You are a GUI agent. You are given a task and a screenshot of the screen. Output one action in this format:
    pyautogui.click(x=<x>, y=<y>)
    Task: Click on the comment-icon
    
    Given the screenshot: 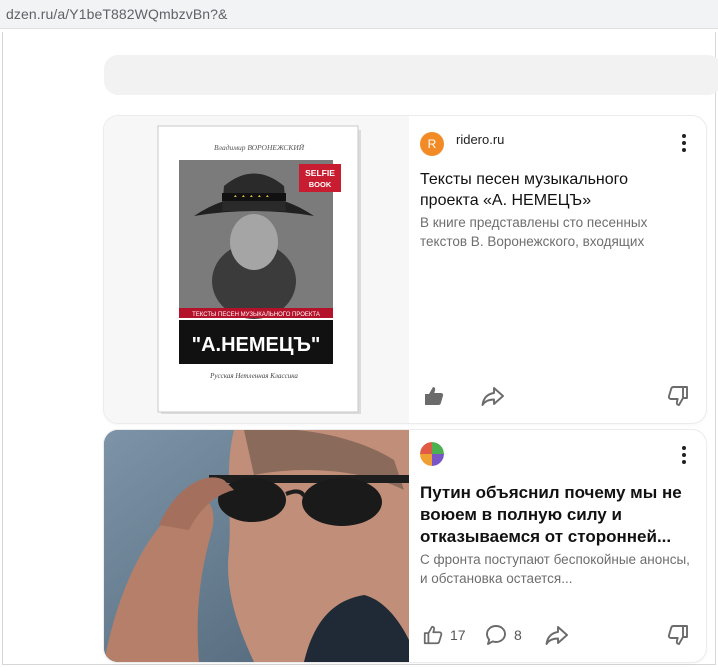 What is the action you would take?
    pyautogui.click(x=496, y=635)
    